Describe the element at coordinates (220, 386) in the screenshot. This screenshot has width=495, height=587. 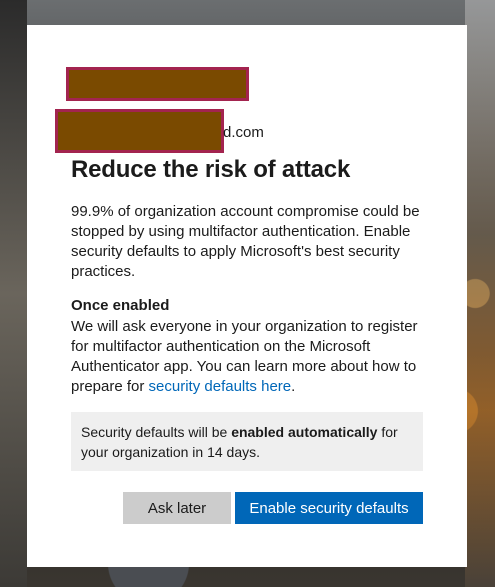
I see `security-defaults-link: security defaults here` at that location.